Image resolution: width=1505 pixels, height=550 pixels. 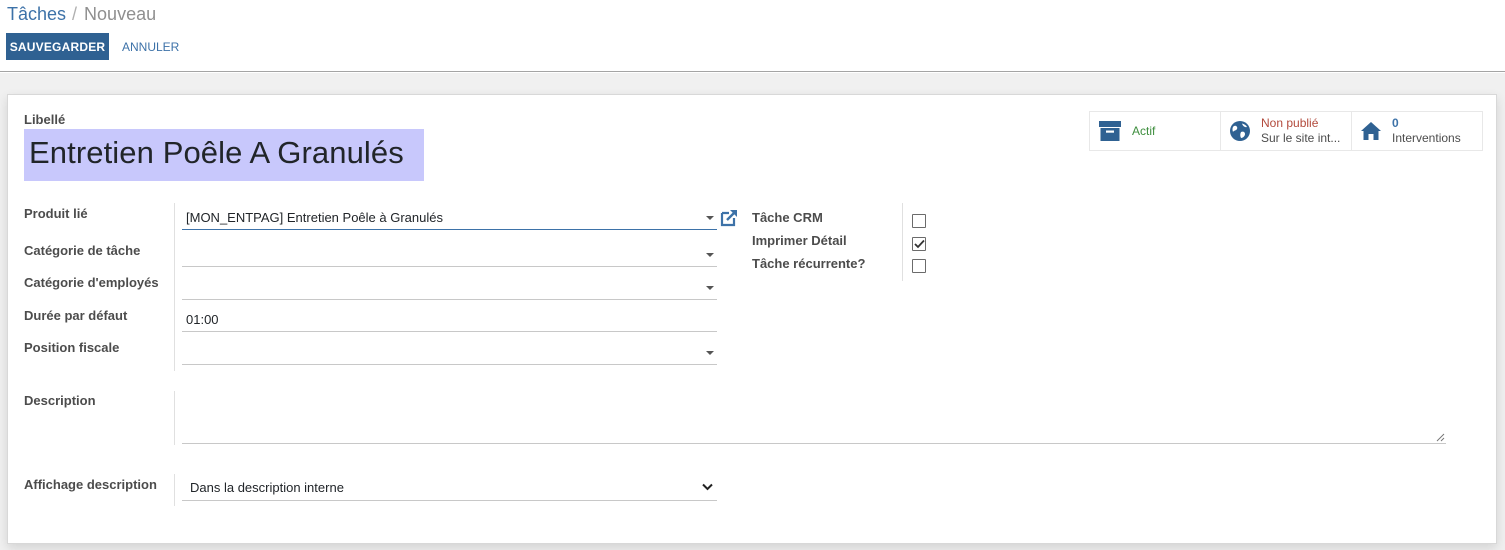 What do you see at coordinates (90, 484) in the screenshot?
I see `display-description-label: Affichage description` at bounding box center [90, 484].